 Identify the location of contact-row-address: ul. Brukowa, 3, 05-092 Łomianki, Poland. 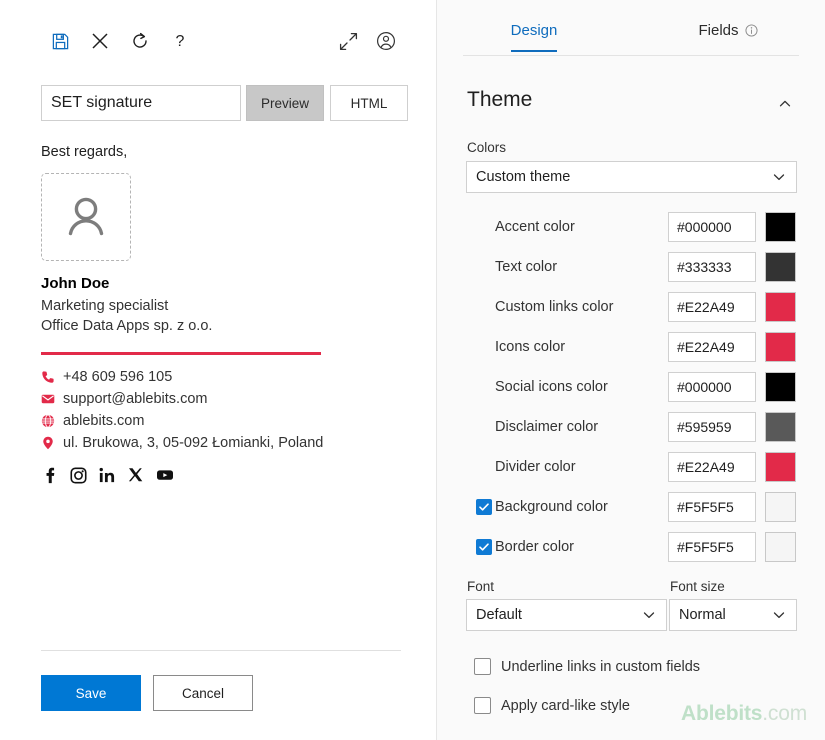
(221, 443).